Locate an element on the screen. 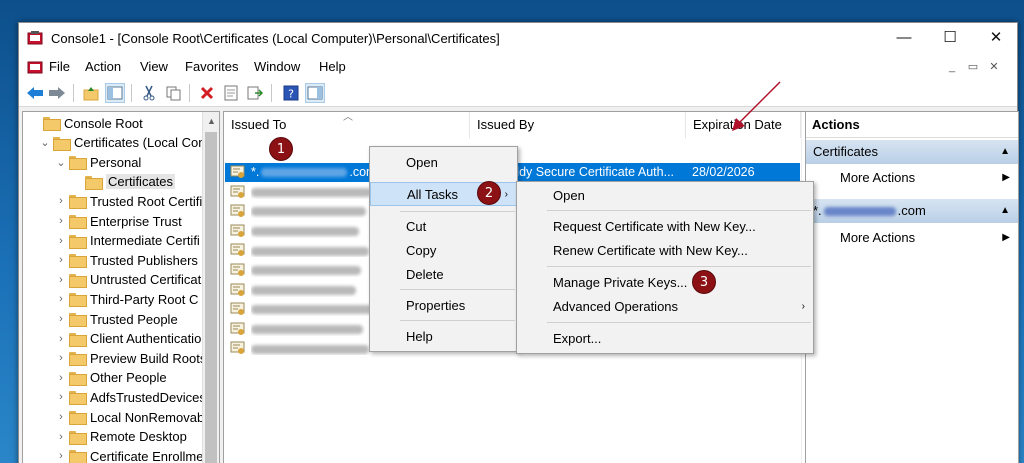 This screenshot has height=463, width=1024. tree-item: › Local NonRemovab is located at coordinates (128, 417).